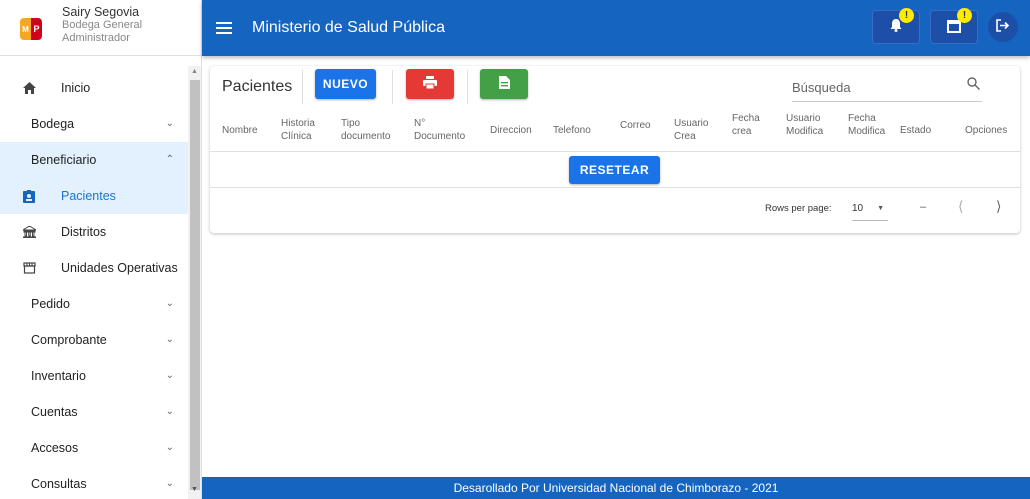  Describe the element at coordinates (94, 412) in the screenshot. I see `sidebar-item-cuentas: Cuentas ⌄` at that location.